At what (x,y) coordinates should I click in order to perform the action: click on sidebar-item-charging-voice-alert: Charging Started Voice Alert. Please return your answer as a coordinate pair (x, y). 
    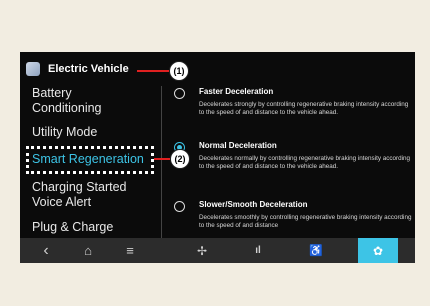
    Looking at the image, I should click on (97, 195).